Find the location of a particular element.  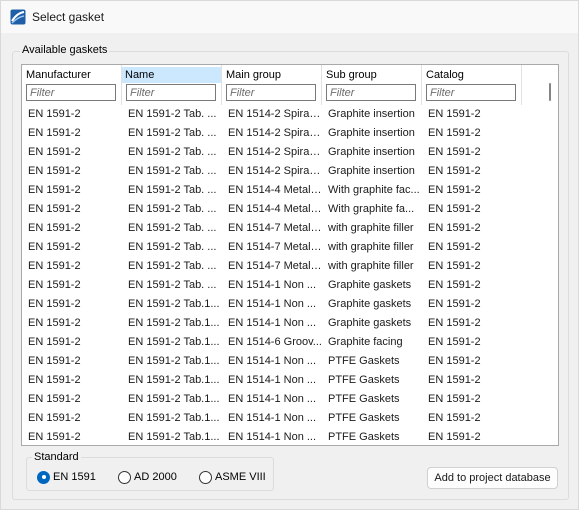

column-header-catalog: Catalog is located at coordinates (472, 85).